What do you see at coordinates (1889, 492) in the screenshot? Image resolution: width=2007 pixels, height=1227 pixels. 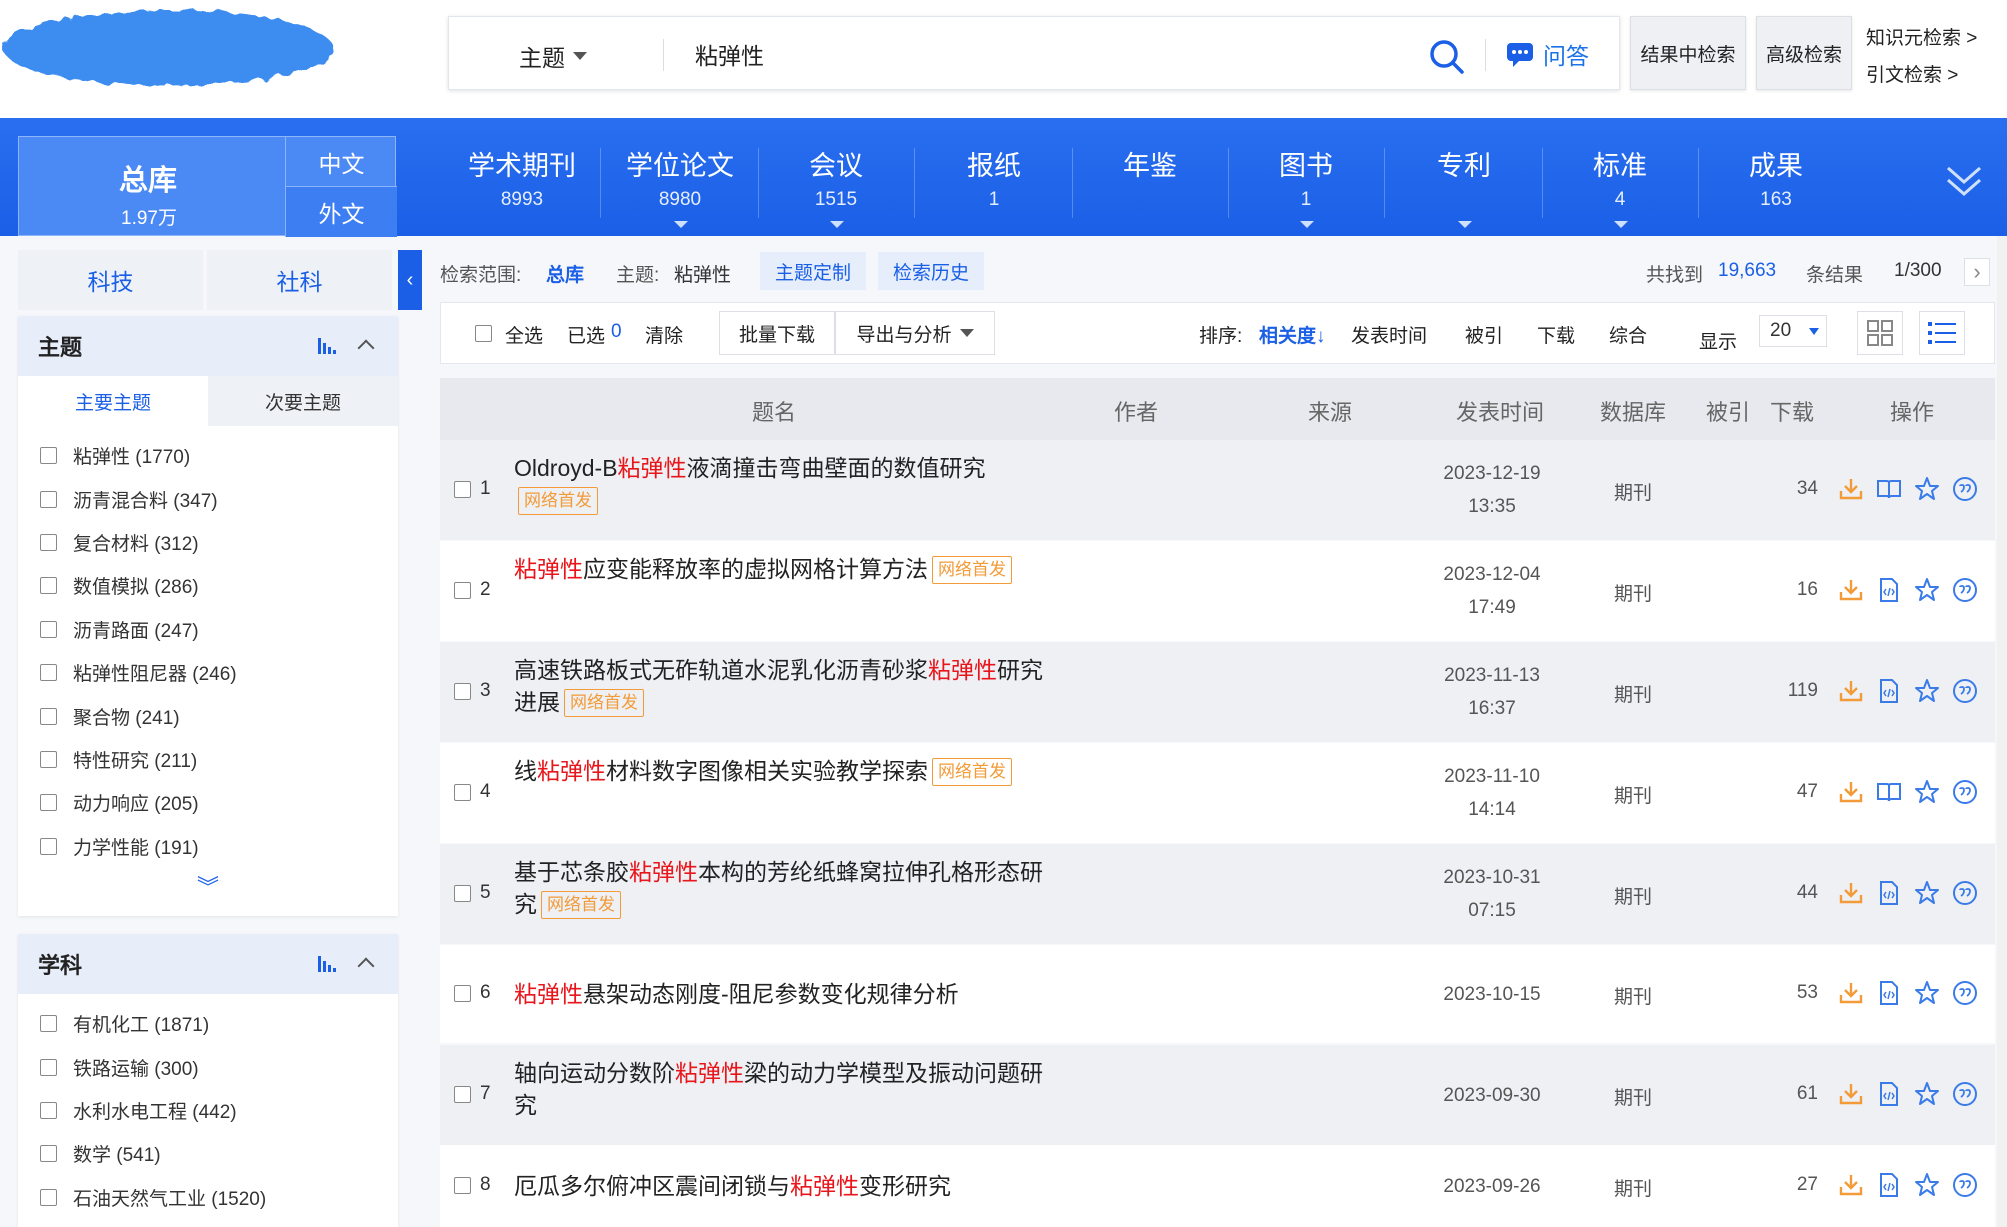 I see `read-online-icon` at bounding box center [1889, 492].